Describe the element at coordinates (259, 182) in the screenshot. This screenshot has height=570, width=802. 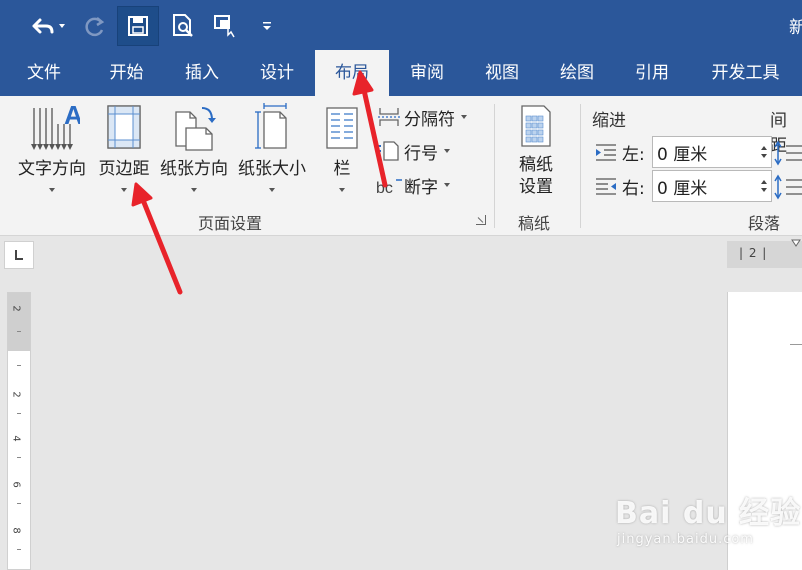
I see `annotation-arrows` at that location.